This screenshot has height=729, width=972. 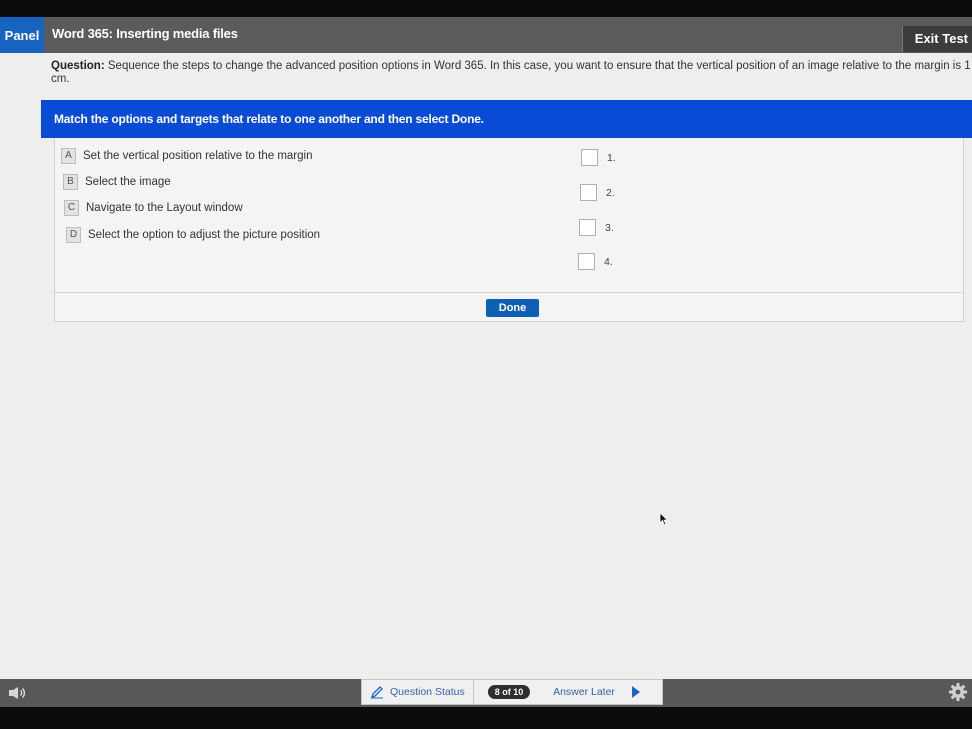 I want to click on exit-test-button: Exit Test, so click(x=936, y=39).